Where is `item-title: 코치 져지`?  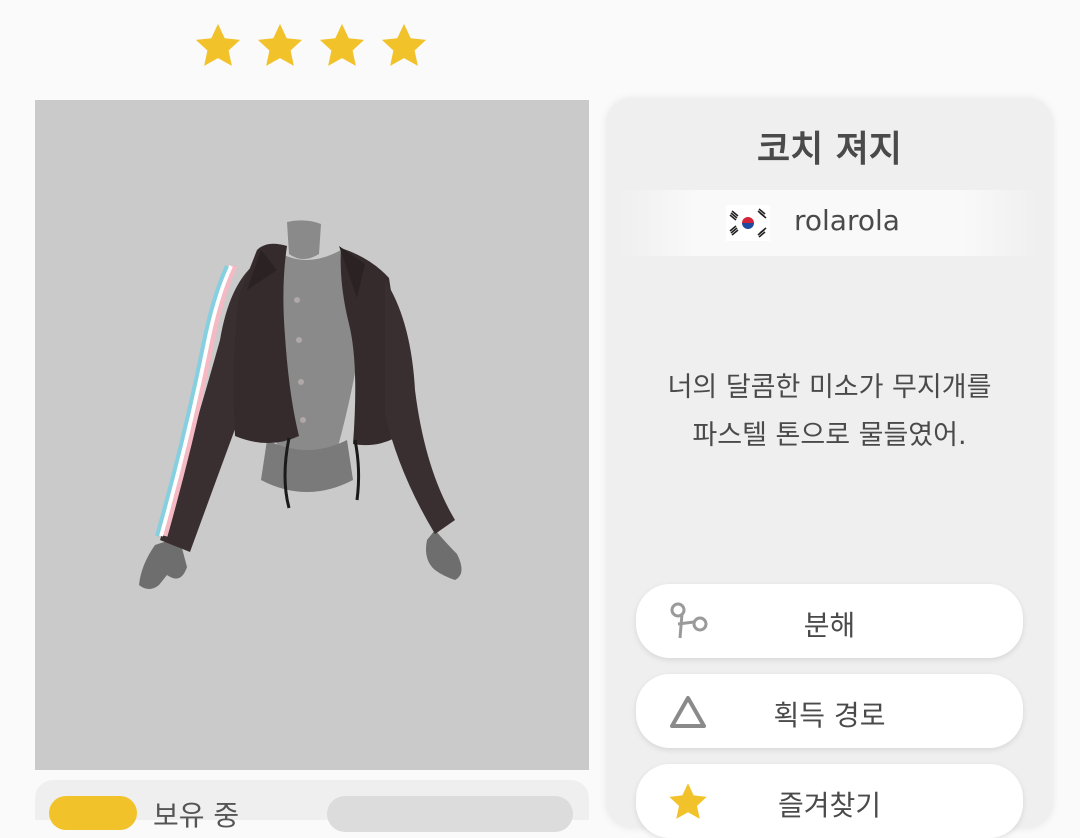
item-title: 코치 져지 is located at coordinates (829, 149).